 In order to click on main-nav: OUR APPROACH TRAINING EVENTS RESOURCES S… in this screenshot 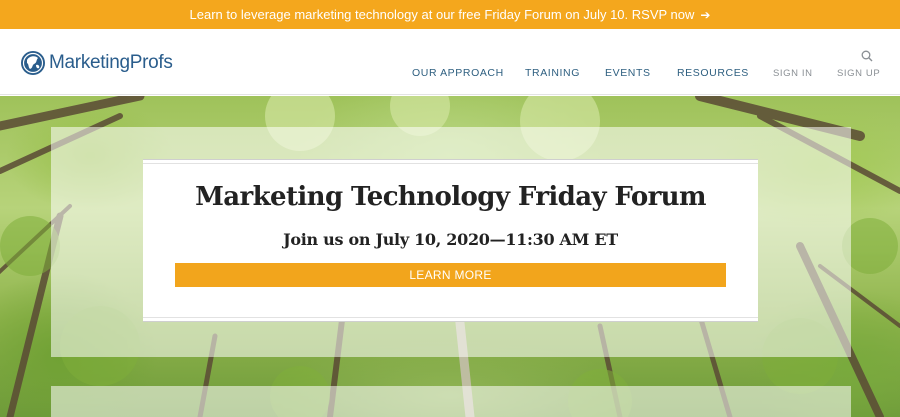, I will do `click(450, 74)`.